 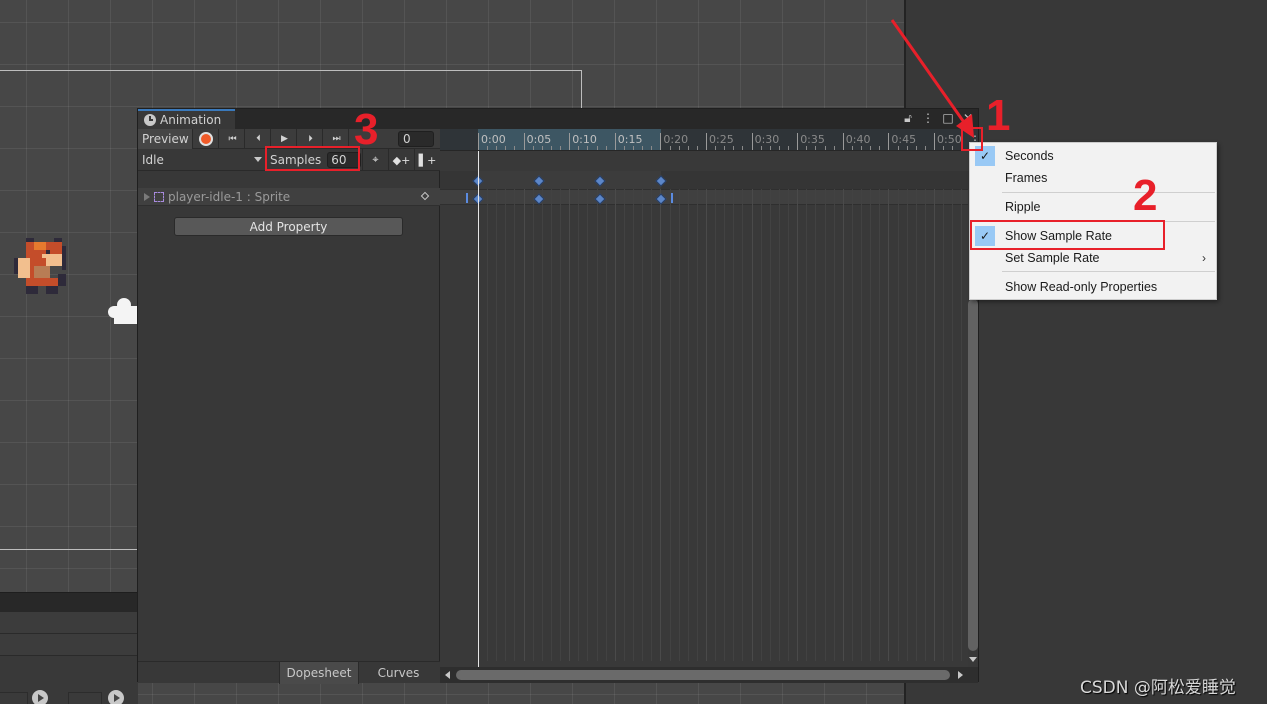 I want to click on ruler-tick-label: 0:35, so click(x=812, y=139).